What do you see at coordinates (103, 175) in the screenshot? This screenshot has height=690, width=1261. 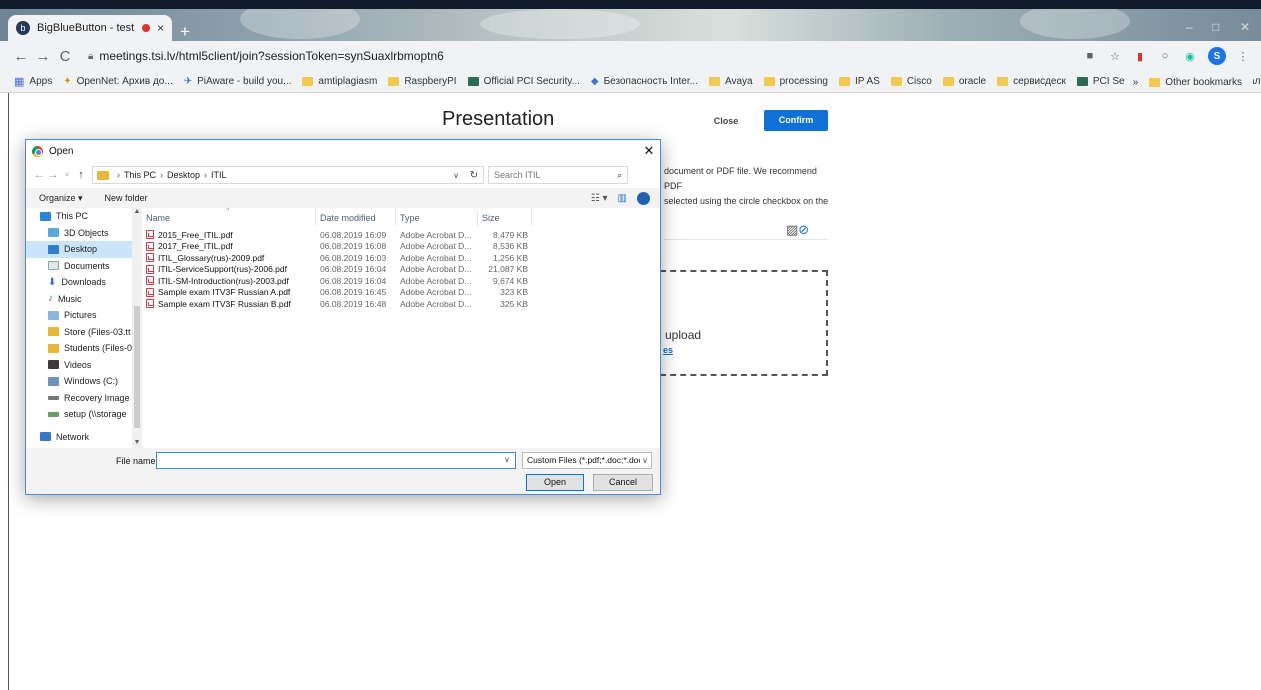 I see `folder-icon` at bounding box center [103, 175].